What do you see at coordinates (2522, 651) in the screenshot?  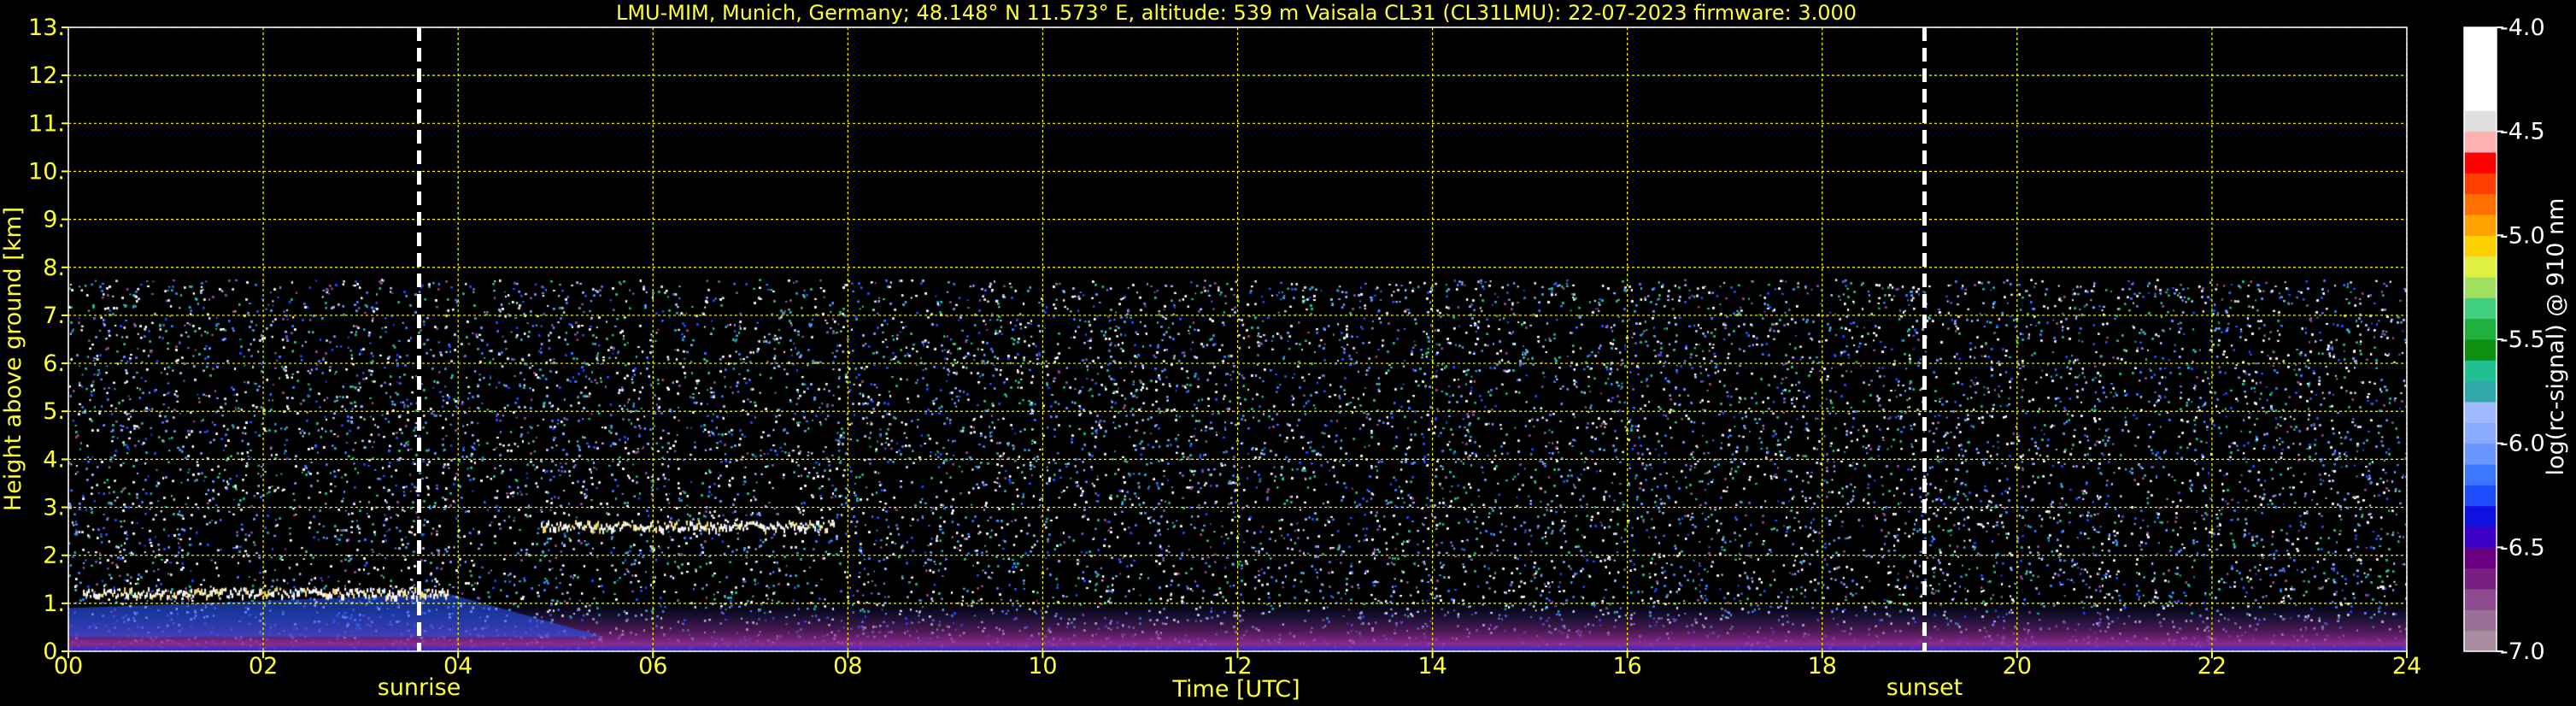 I see `colorbar-tick-label: -7.0` at bounding box center [2522, 651].